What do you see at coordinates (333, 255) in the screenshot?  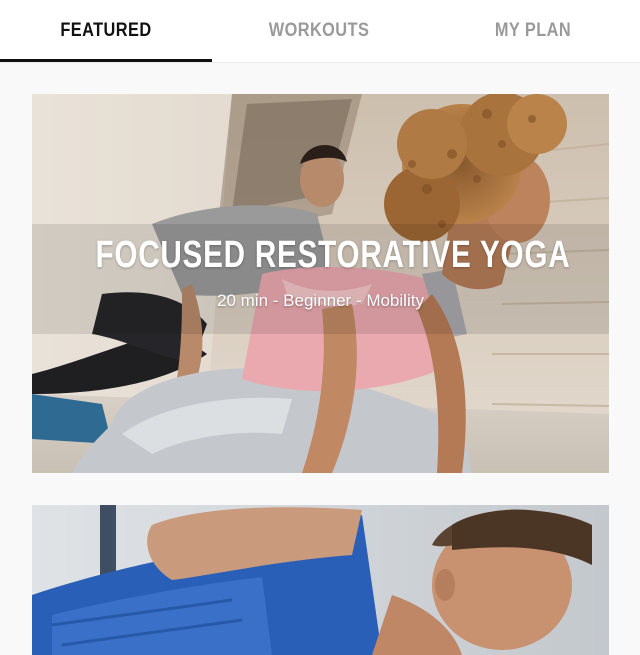 I see `workout-title: FOCUSED RESTORATIVE YOGA` at bounding box center [333, 255].